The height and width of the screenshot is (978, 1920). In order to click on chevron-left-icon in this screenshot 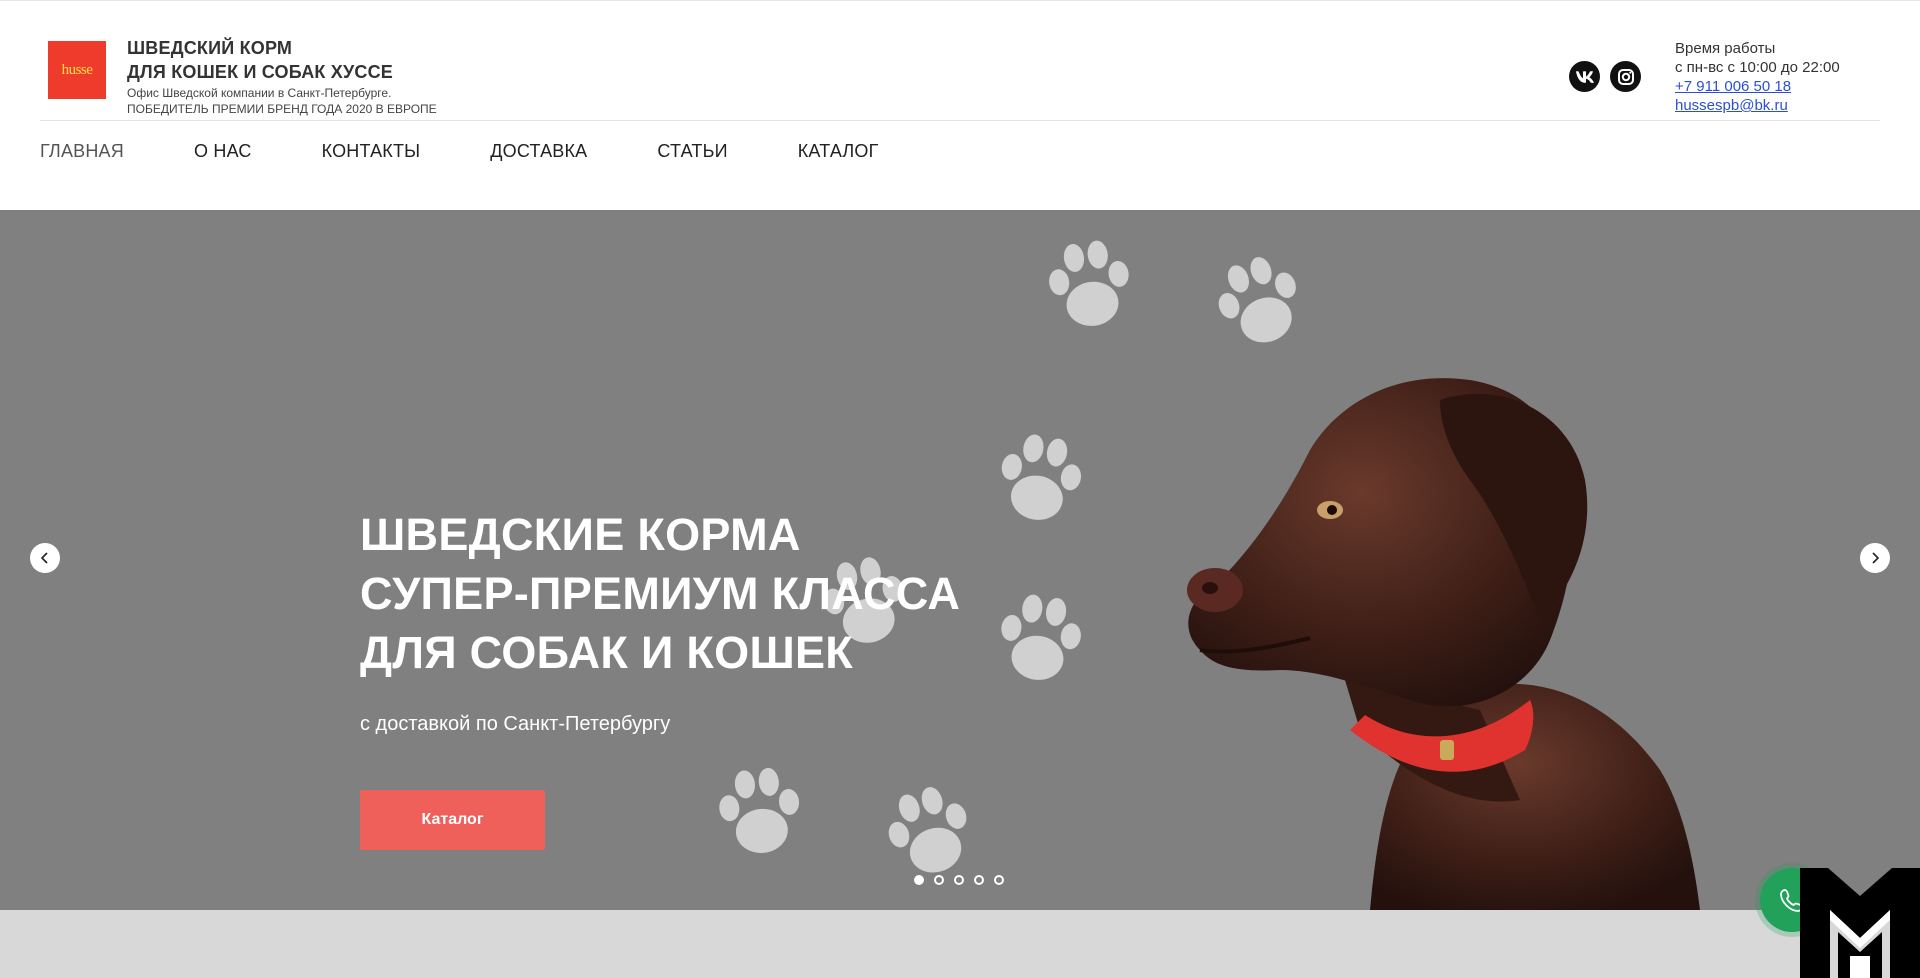, I will do `click(44, 558)`.